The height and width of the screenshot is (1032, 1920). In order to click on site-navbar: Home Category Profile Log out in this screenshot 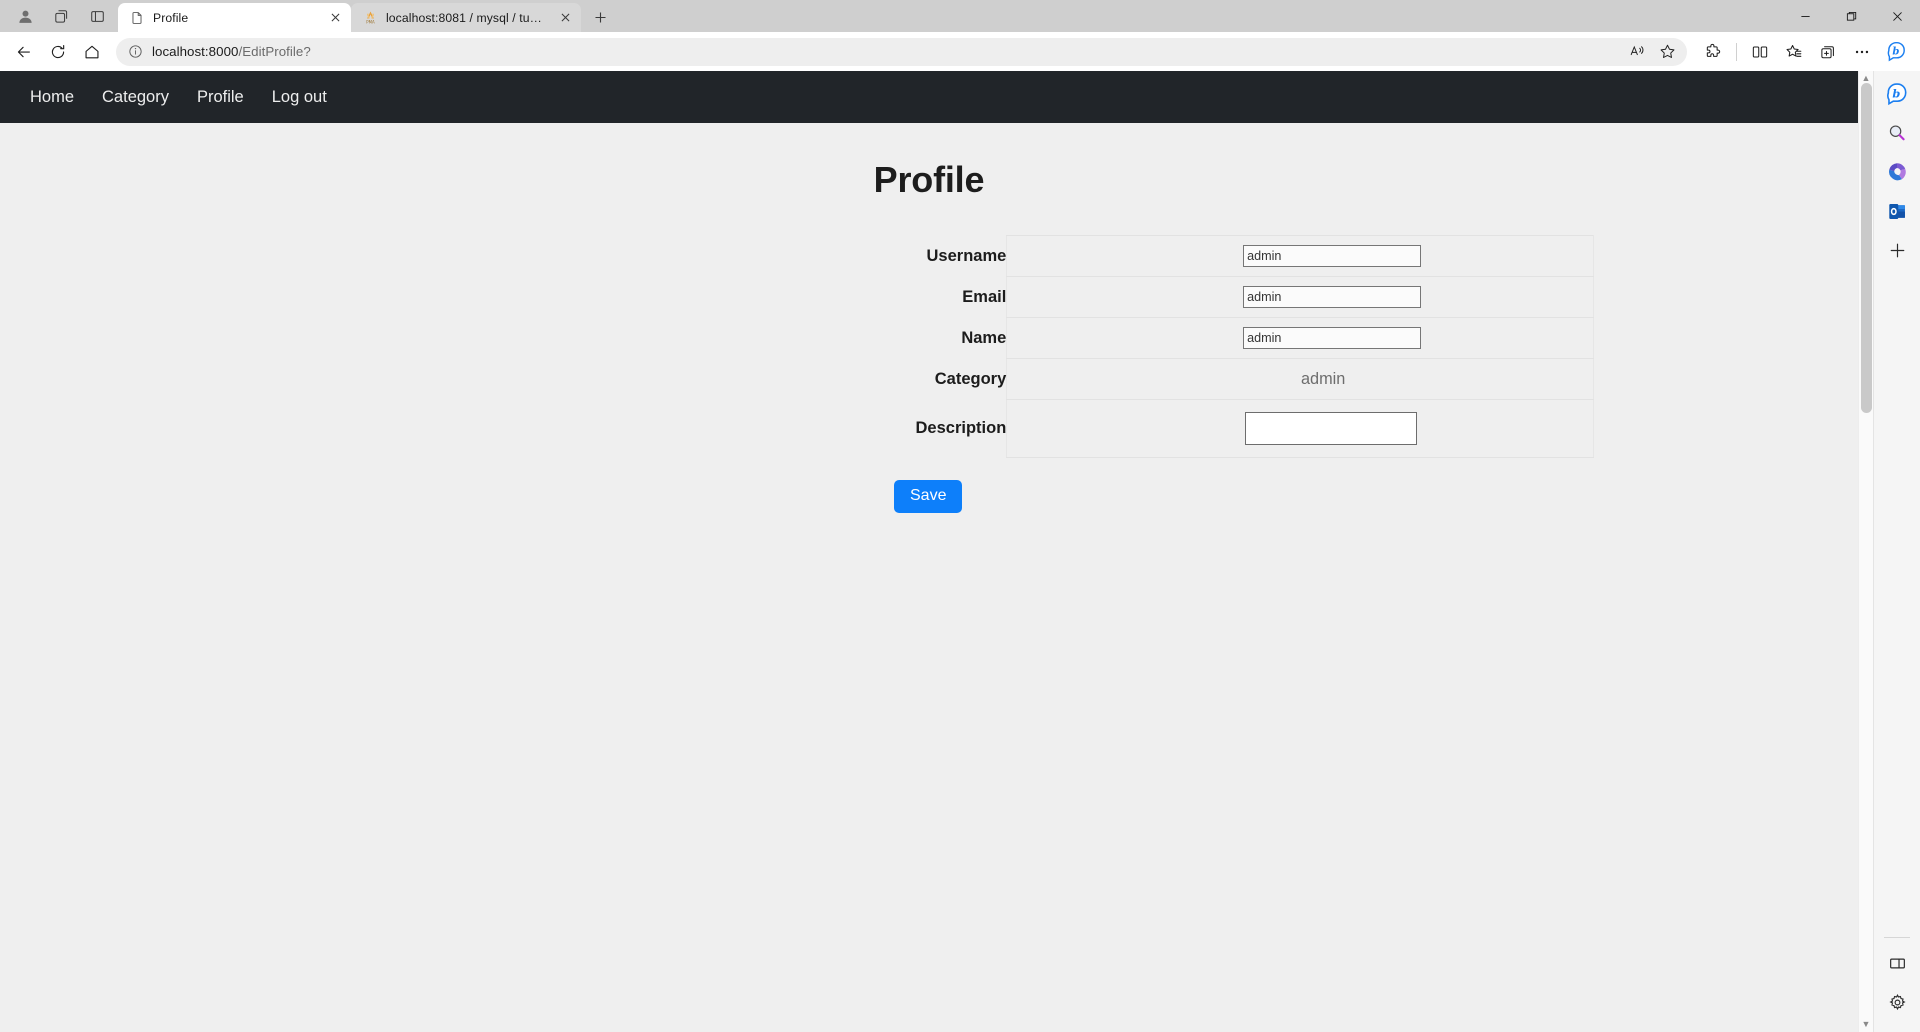, I will do `click(929, 97)`.